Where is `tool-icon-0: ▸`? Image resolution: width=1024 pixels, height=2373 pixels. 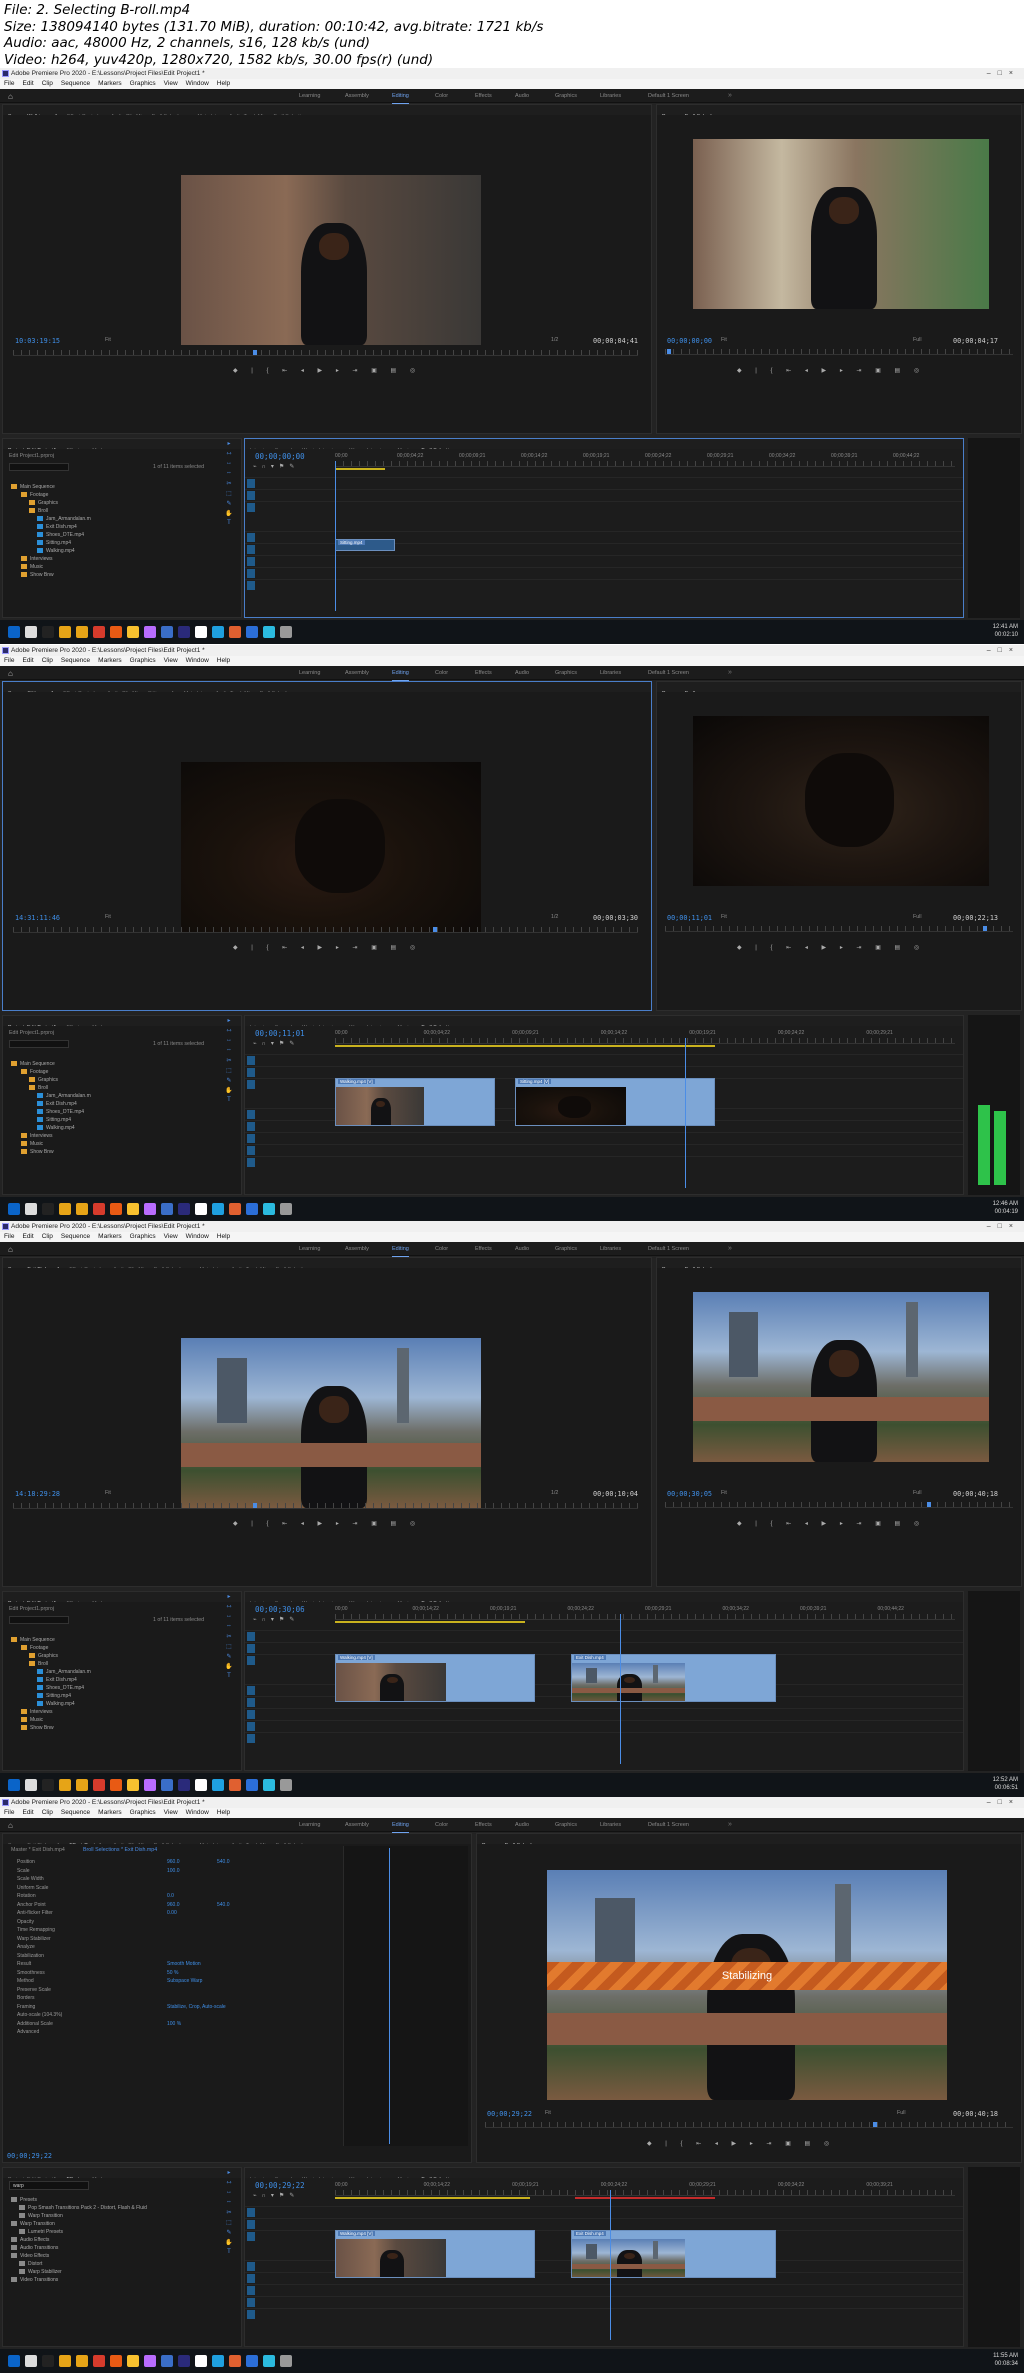 tool-icon-0: ▸ is located at coordinates (229, 445).